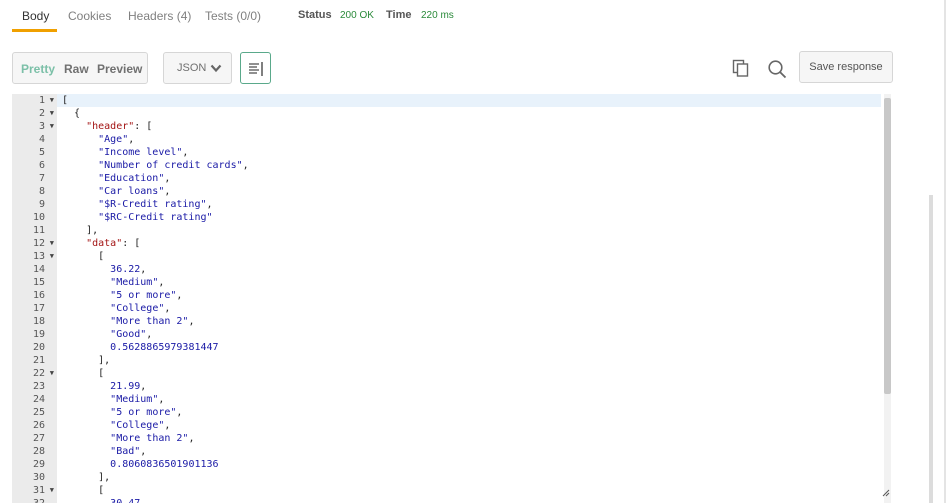  What do you see at coordinates (41, 178) in the screenshot?
I see `line-number: 7` at bounding box center [41, 178].